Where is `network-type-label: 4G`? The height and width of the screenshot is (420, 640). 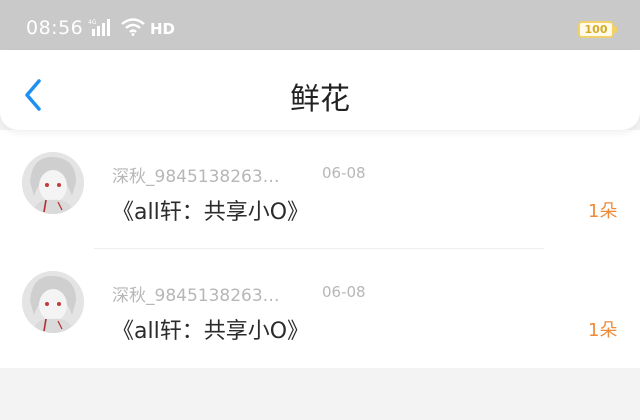 network-type-label: 4G is located at coordinates (92, 22).